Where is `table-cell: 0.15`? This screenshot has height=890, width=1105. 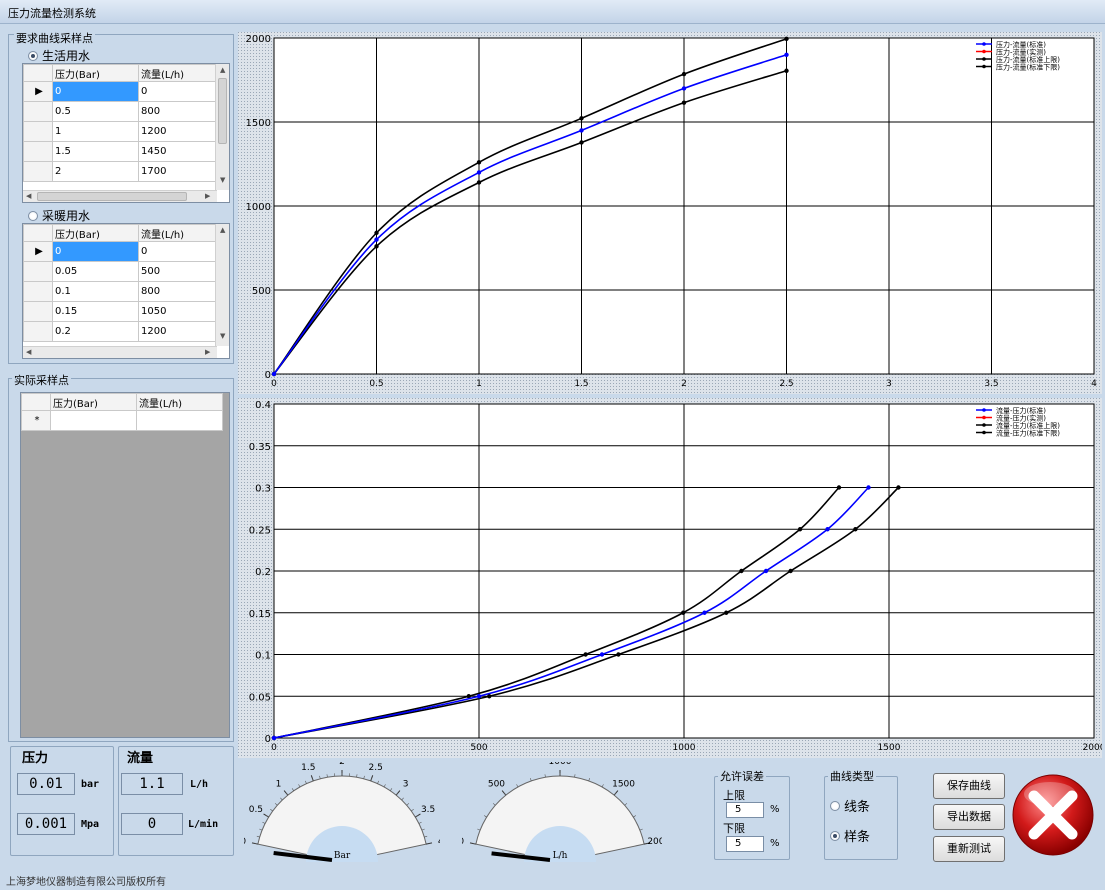
table-cell: 0.15 is located at coordinates (95, 311).